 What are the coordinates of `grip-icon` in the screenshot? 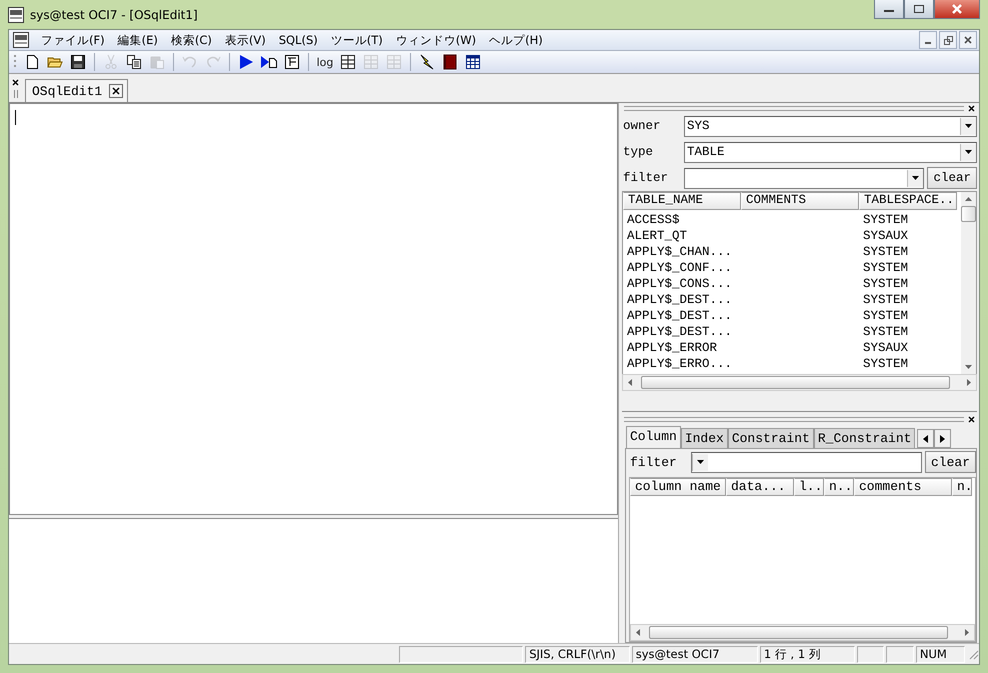 It's located at (15, 94).